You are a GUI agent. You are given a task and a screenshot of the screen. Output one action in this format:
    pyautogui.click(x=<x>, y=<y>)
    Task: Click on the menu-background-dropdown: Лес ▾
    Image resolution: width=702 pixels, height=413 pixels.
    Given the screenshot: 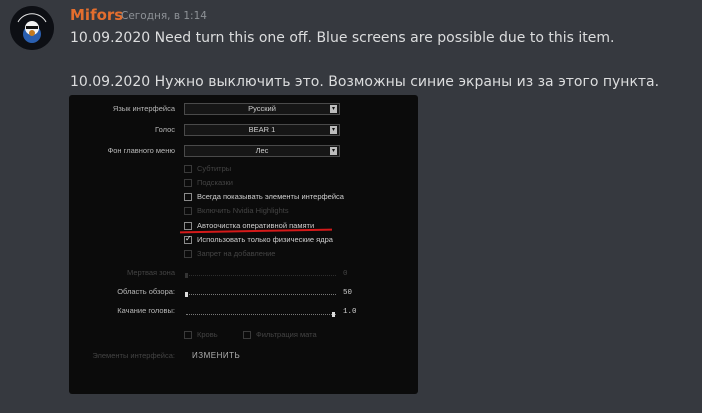 What is the action you would take?
    pyautogui.click(x=262, y=151)
    